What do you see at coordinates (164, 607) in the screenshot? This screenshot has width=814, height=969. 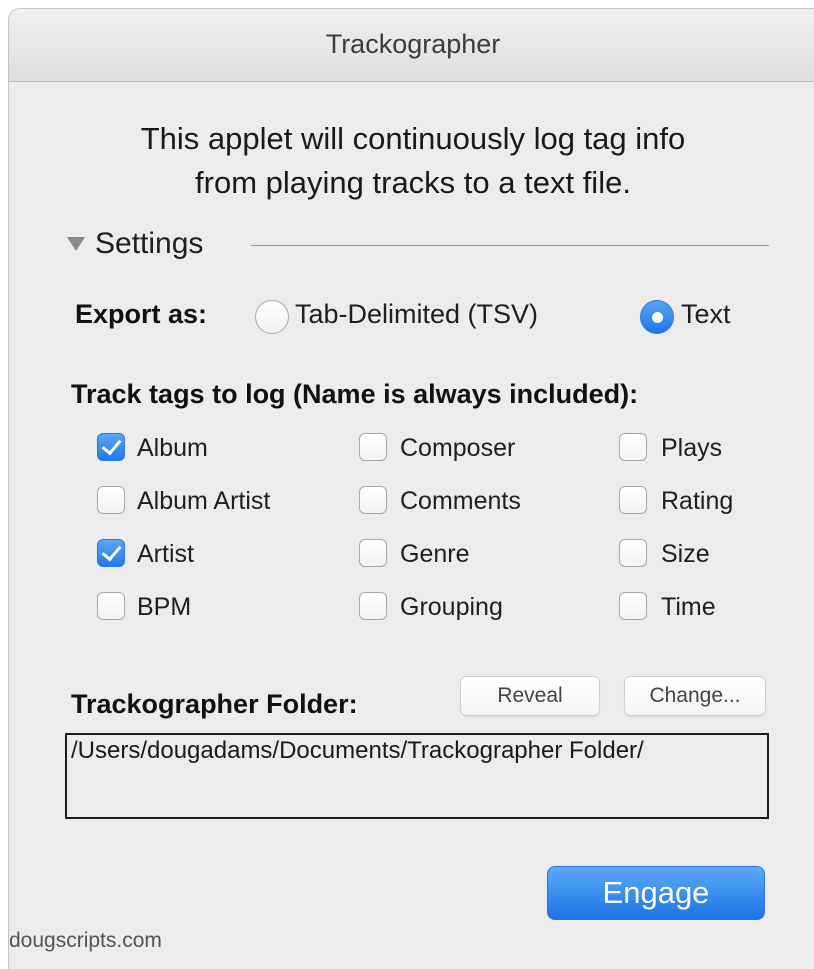 I see `bpm-label: BPM` at bounding box center [164, 607].